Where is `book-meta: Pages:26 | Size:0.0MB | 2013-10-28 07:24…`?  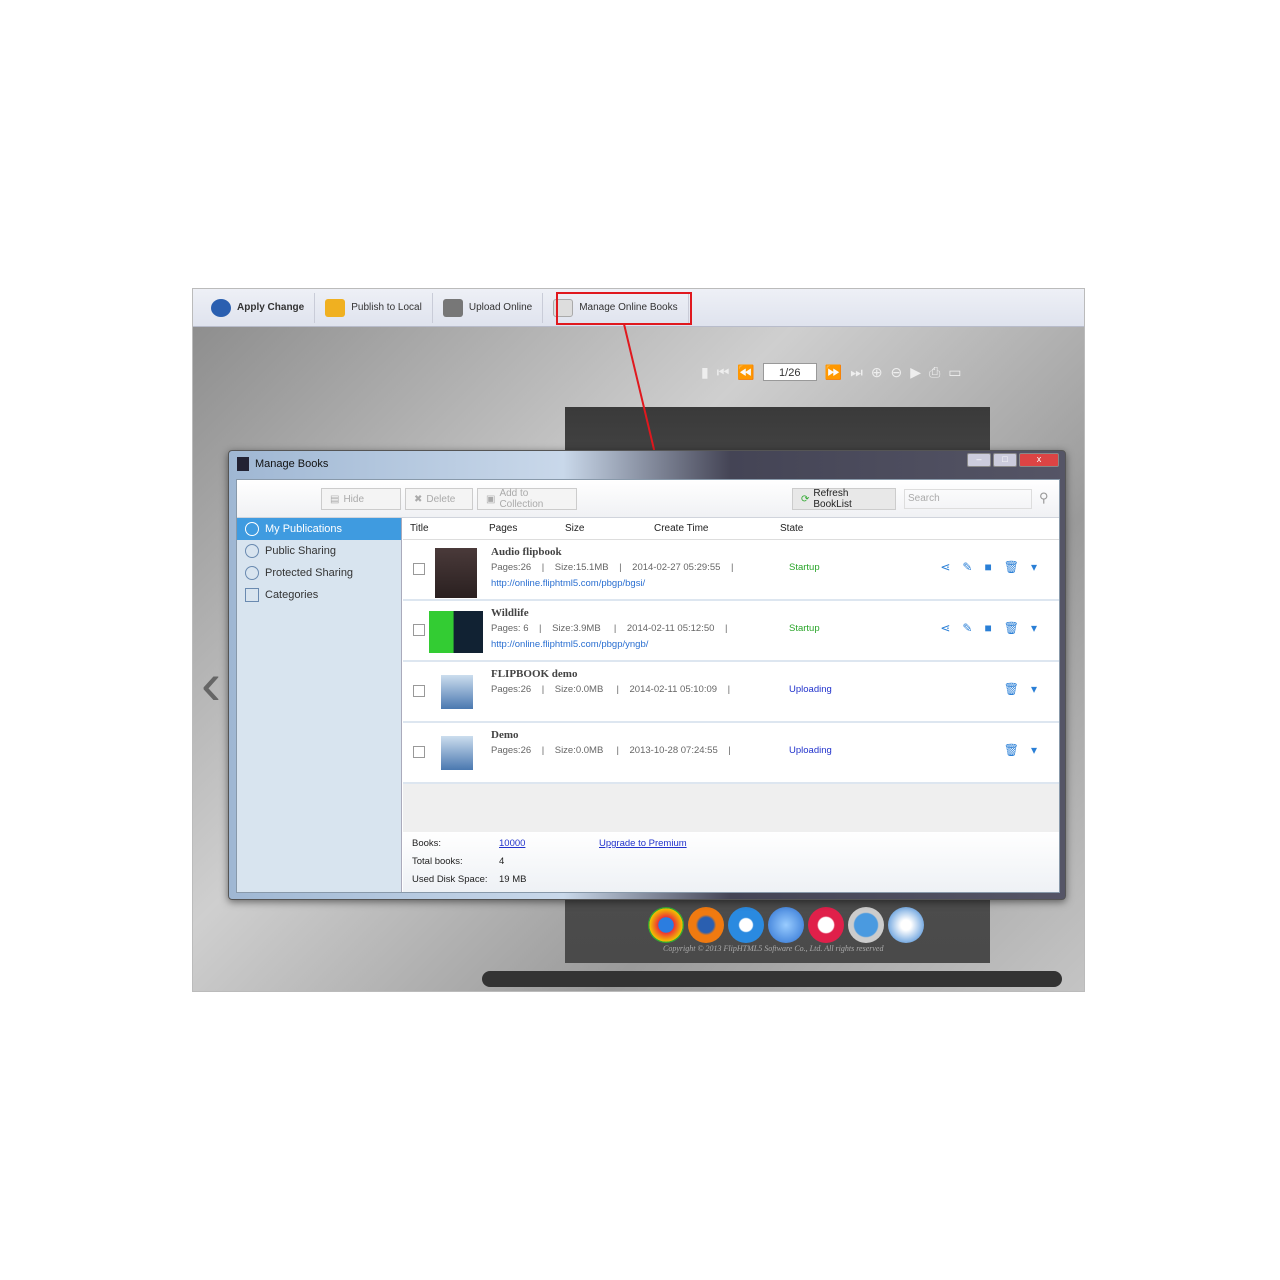 book-meta: Pages:26 | Size:0.0MB | 2013-10-28 07:24… is located at coordinates (611, 750).